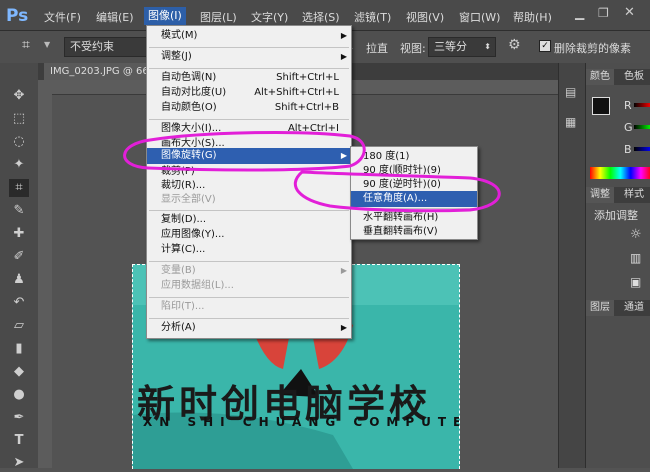 The height and width of the screenshot is (472, 650). Describe the element at coordinates (636, 234) in the screenshot. I see `brightness-icon: ☼` at that location.